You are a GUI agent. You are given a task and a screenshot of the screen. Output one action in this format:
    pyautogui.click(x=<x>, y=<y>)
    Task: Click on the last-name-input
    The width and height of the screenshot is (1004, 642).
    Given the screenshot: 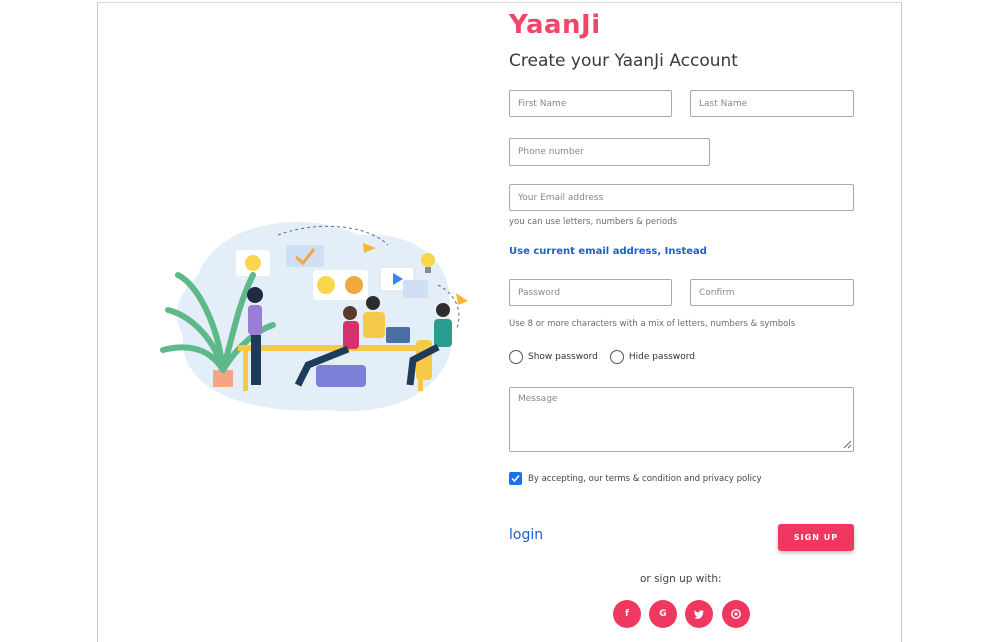 What is the action you would take?
    pyautogui.click(x=772, y=103)
    